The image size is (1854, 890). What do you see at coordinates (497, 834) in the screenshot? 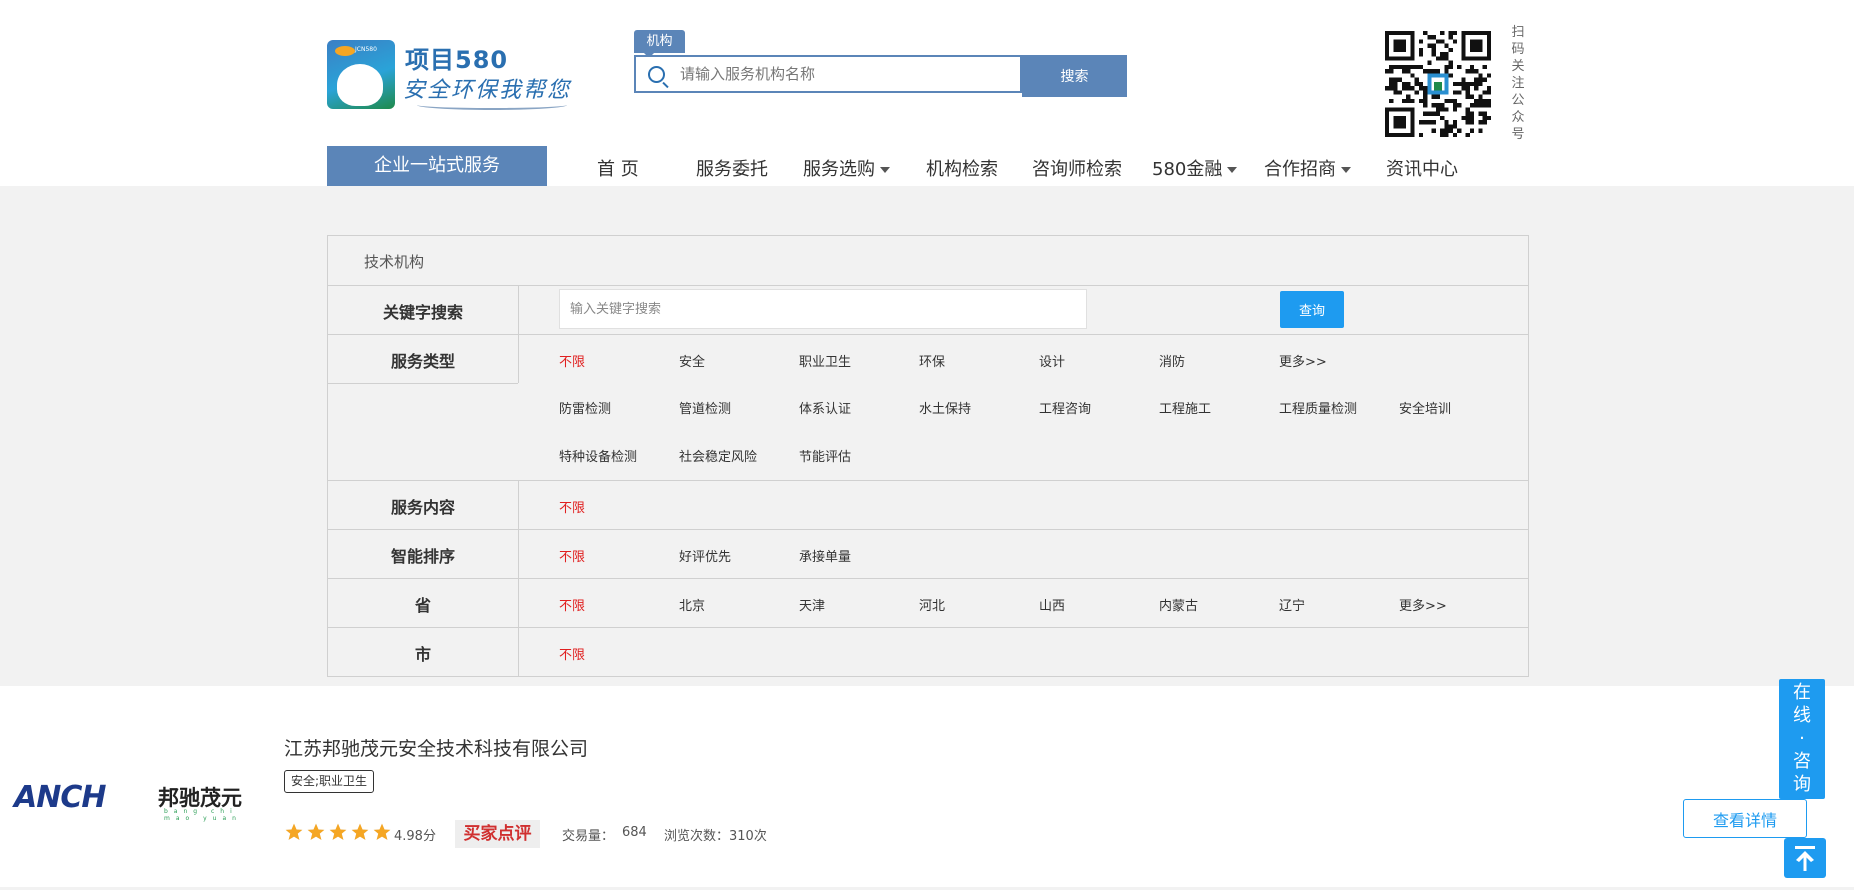
I see `buyer-review-badge: 买家点评` at bounding box center [497, 834].